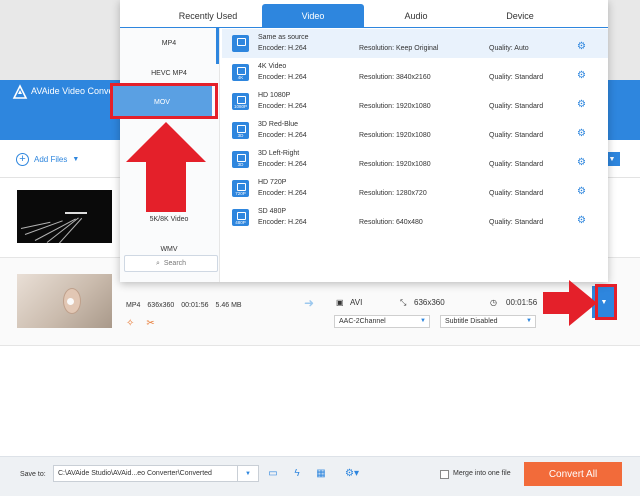 The width and height of the screenshot is (640, 496). I want to click on preset-name: 4K Video, so click(272, 66).